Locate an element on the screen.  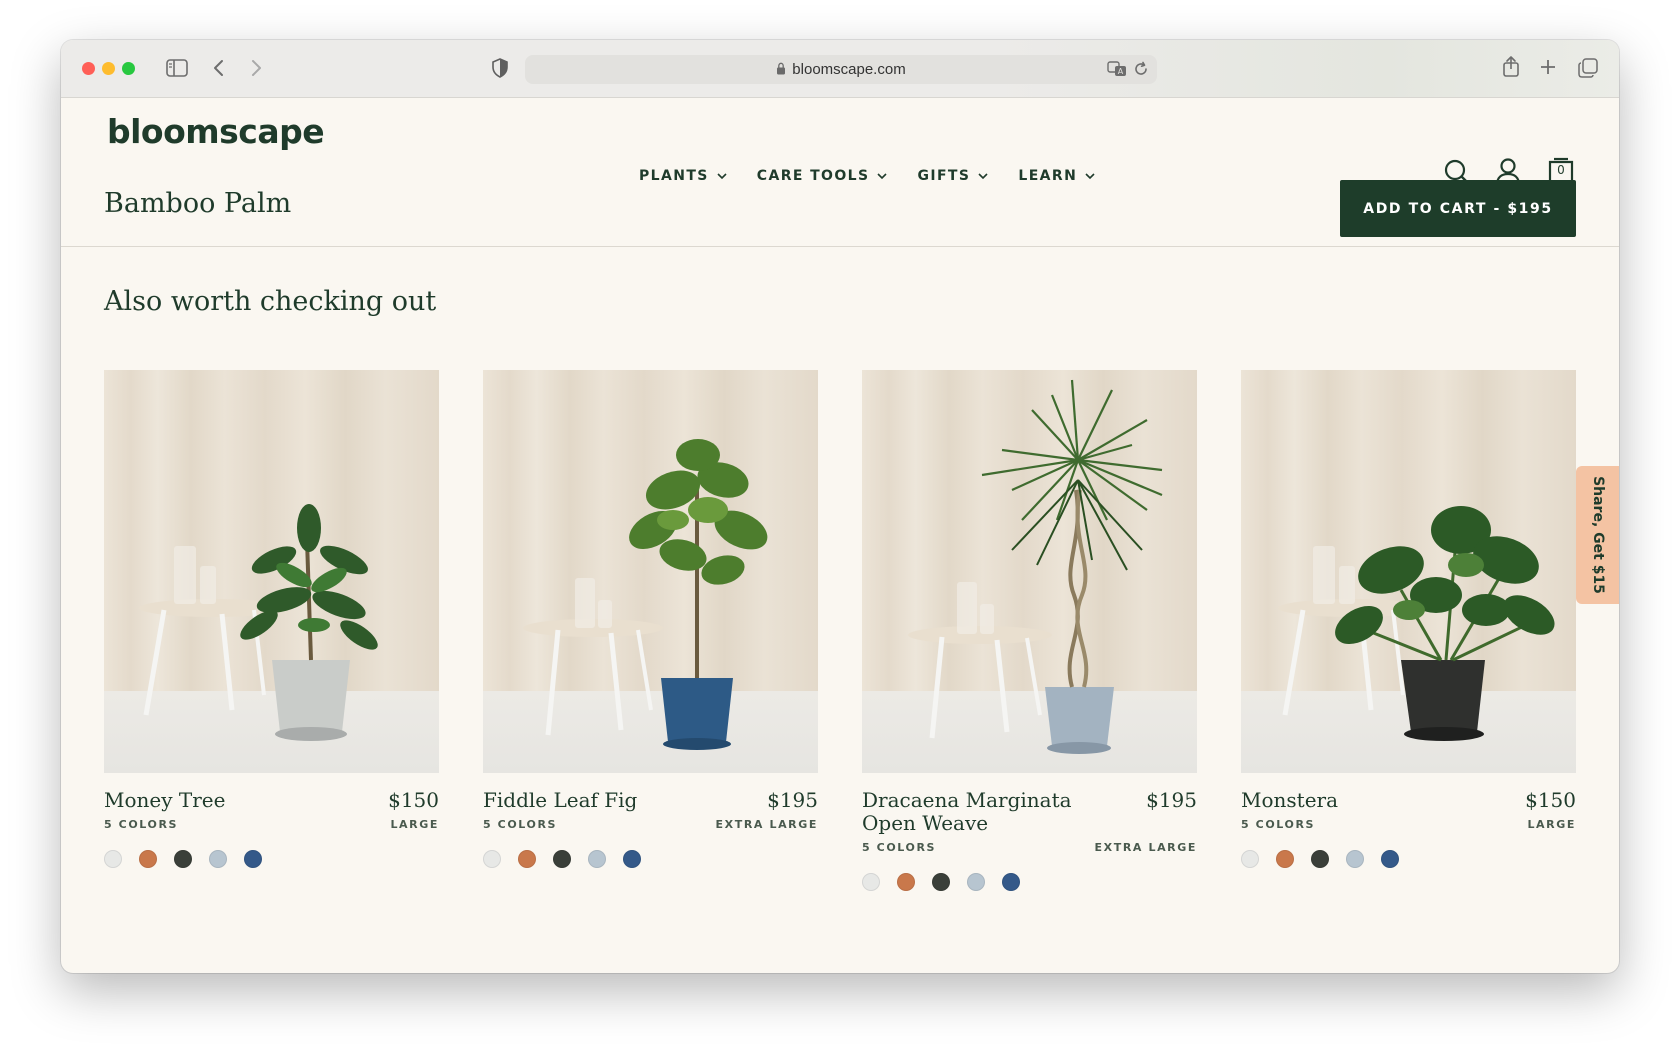
nav-gifts-label: GIFTS is located at coordinates (944, 176).